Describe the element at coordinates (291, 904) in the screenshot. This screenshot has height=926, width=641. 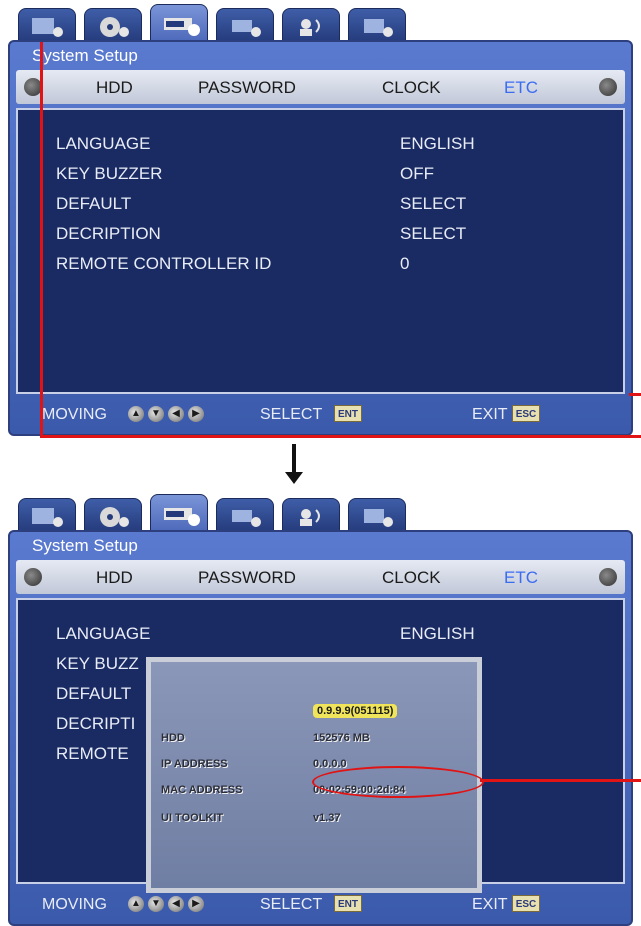
I see `select-label: SELECT` at that location.